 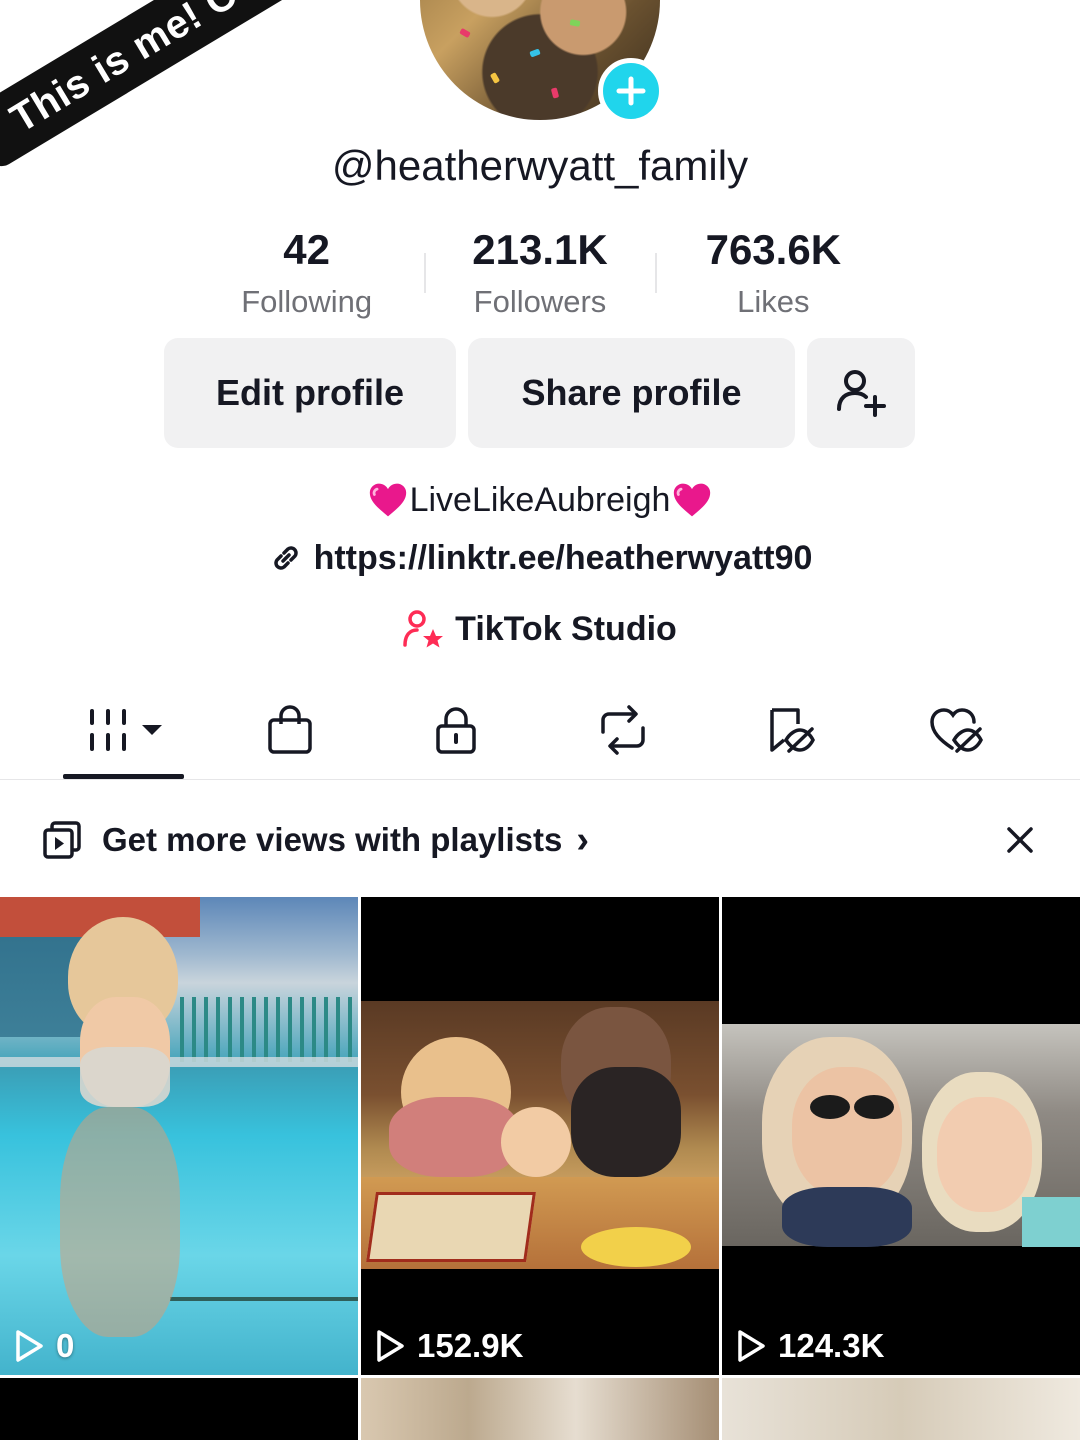 What do you see at coordinates (285, 558) in the screenshot?
I see `link-icon` at bounding box center [285, 558].